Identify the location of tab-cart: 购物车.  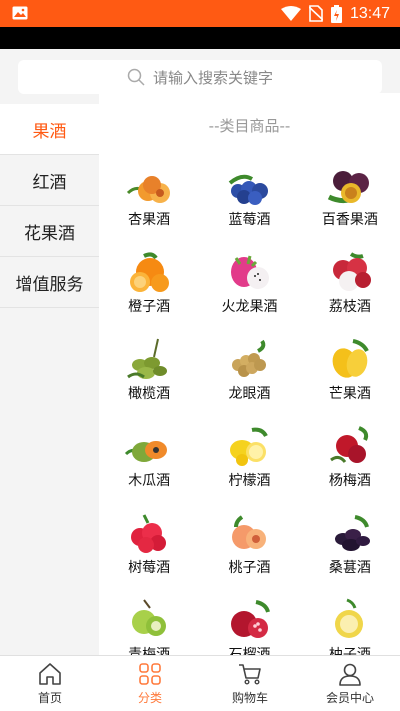
(250, 683).